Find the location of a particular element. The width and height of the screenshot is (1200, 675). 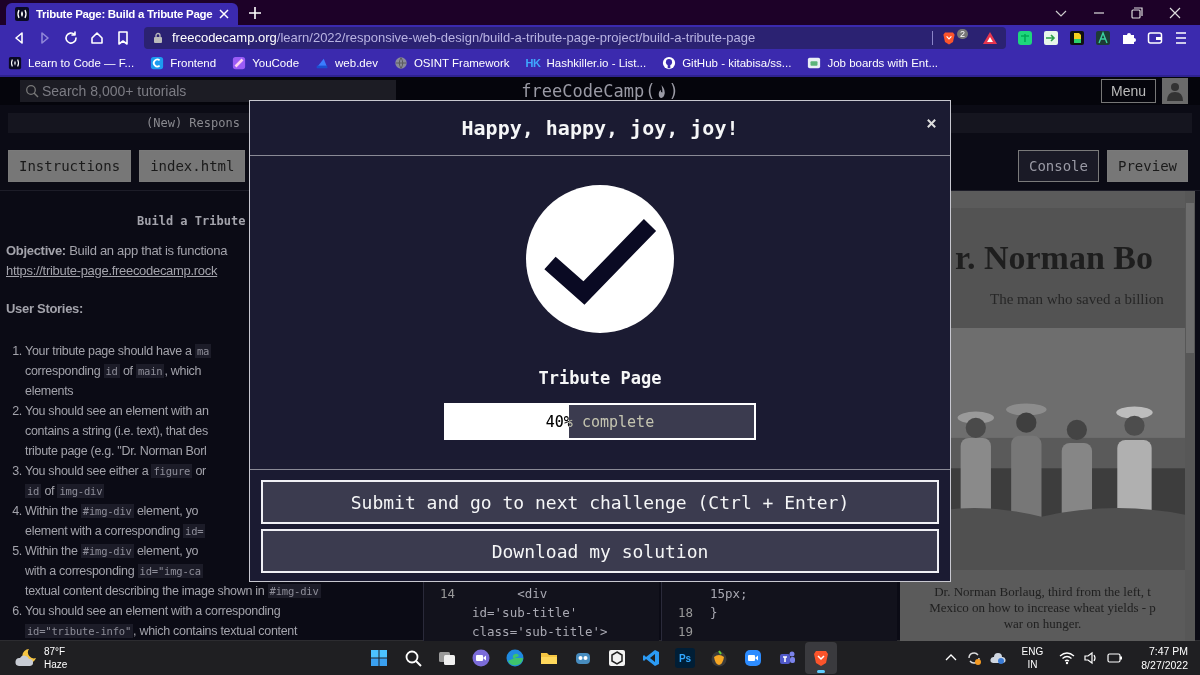

code-editor-icon is located at coordinates (651, 658).